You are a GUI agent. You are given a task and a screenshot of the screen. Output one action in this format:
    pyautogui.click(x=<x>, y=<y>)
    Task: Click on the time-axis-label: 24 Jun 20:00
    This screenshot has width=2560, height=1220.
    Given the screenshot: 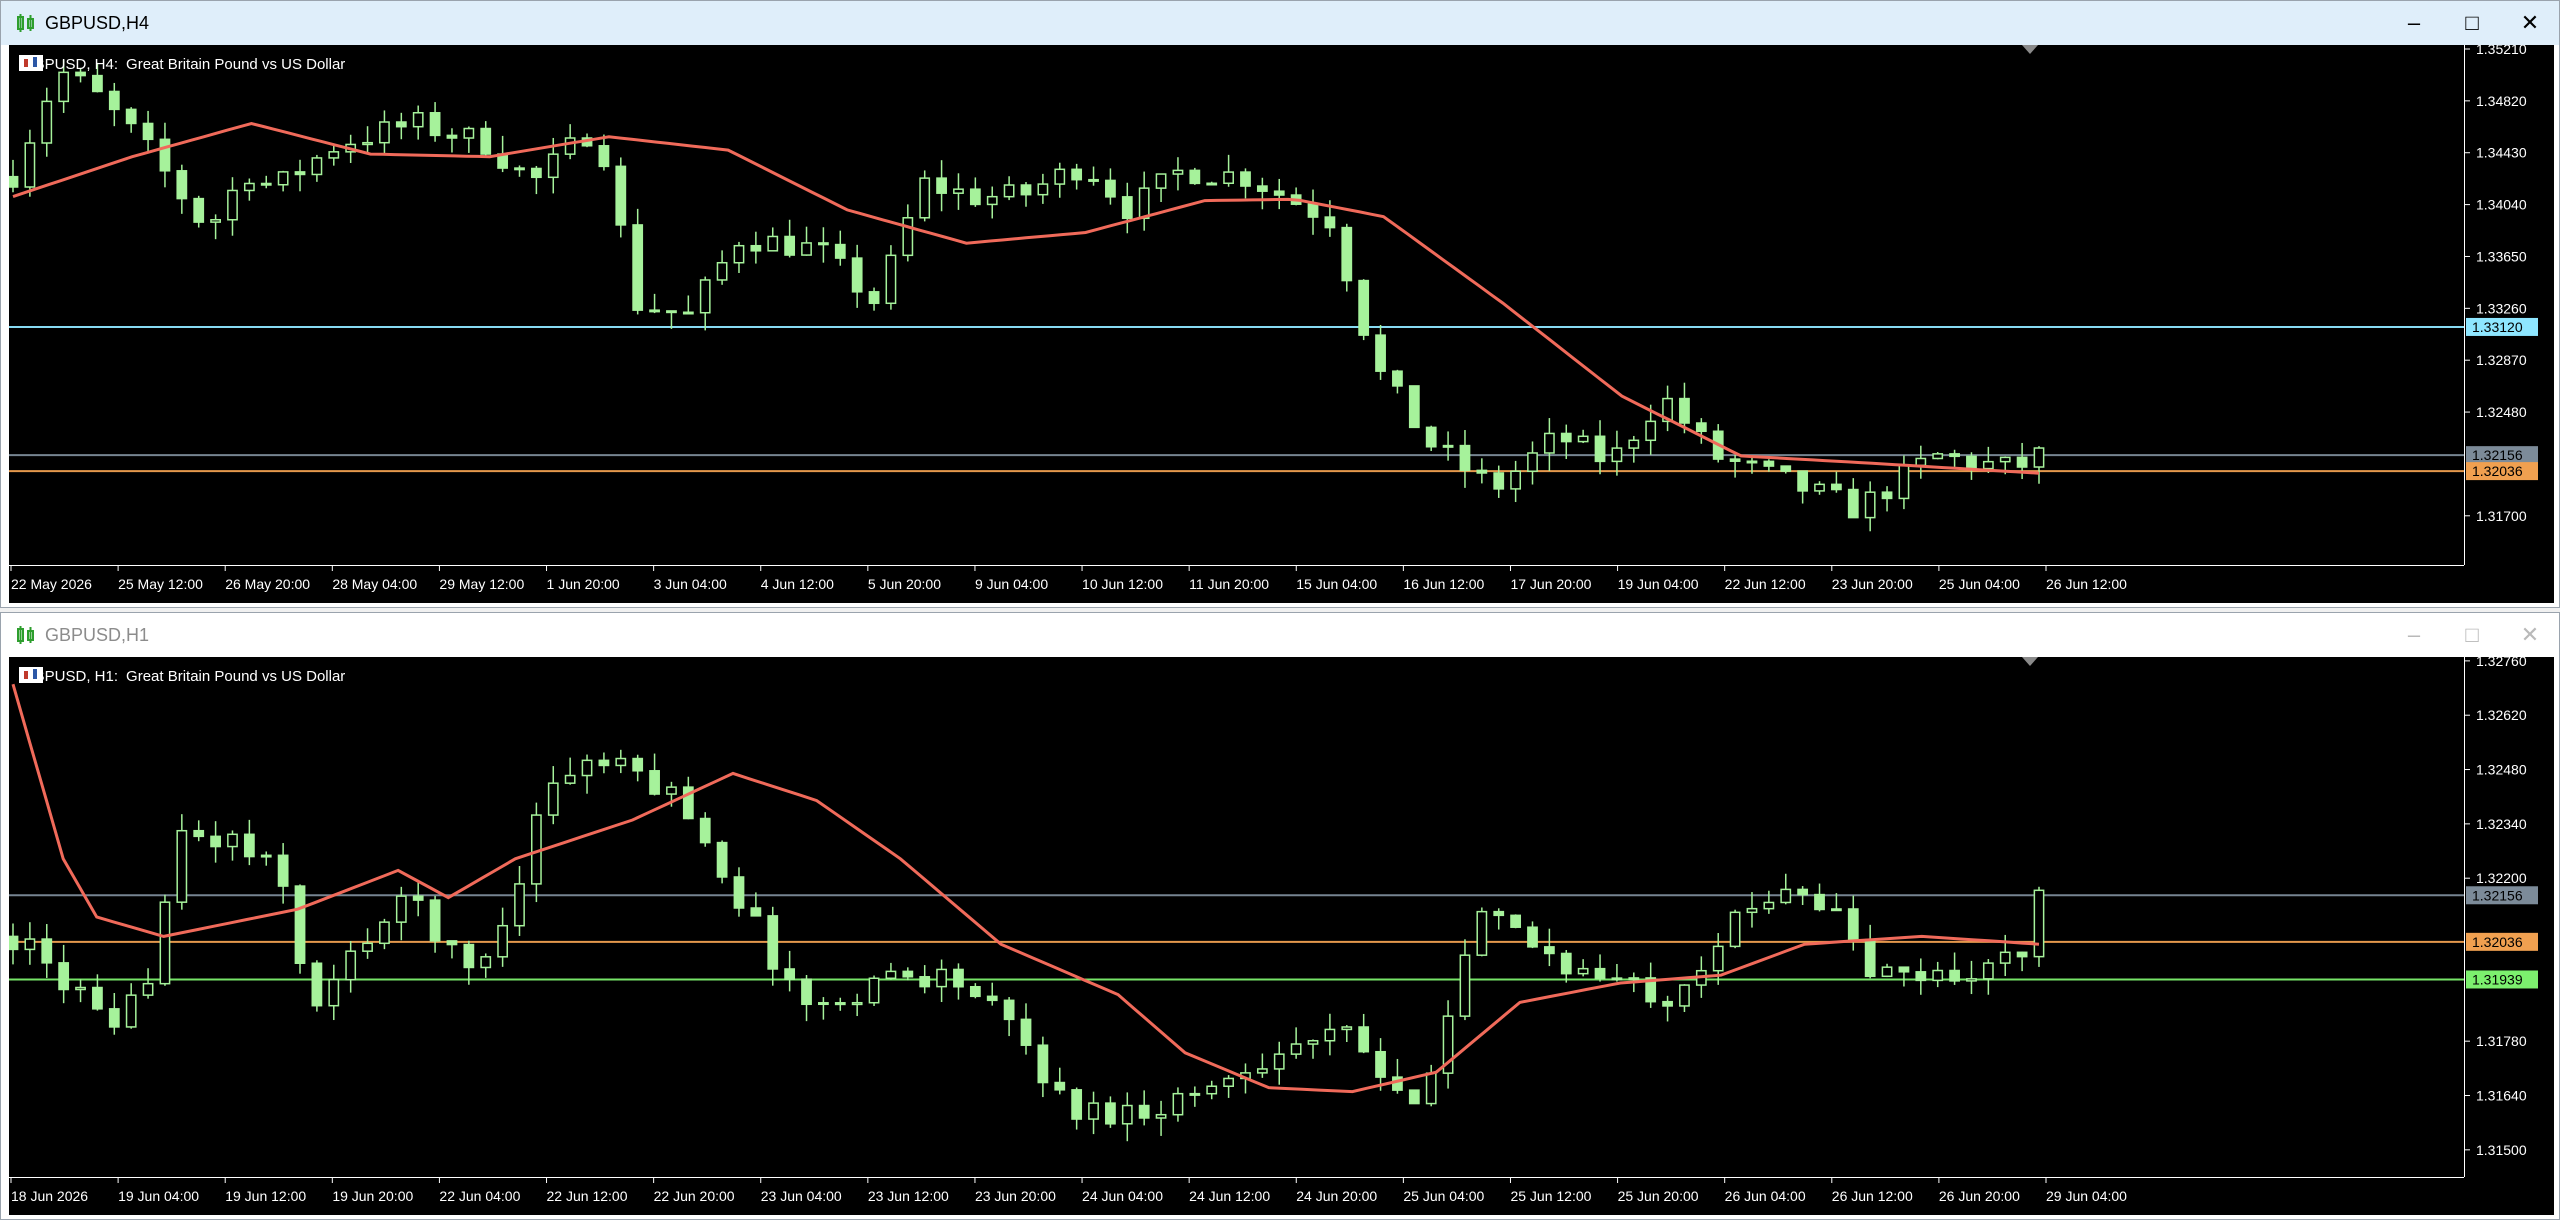 What is the action you would take?
    pyautogui.click(x=1336, y=1196)
    